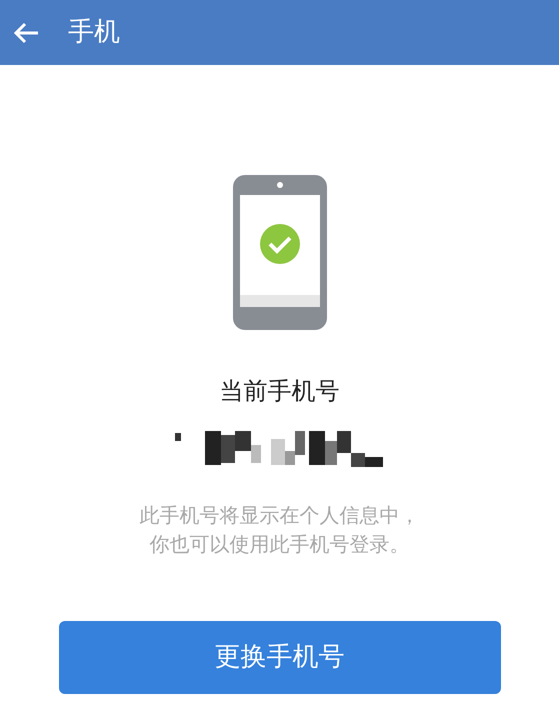  I want to click on back-arrow-icon, so click(26, 32).